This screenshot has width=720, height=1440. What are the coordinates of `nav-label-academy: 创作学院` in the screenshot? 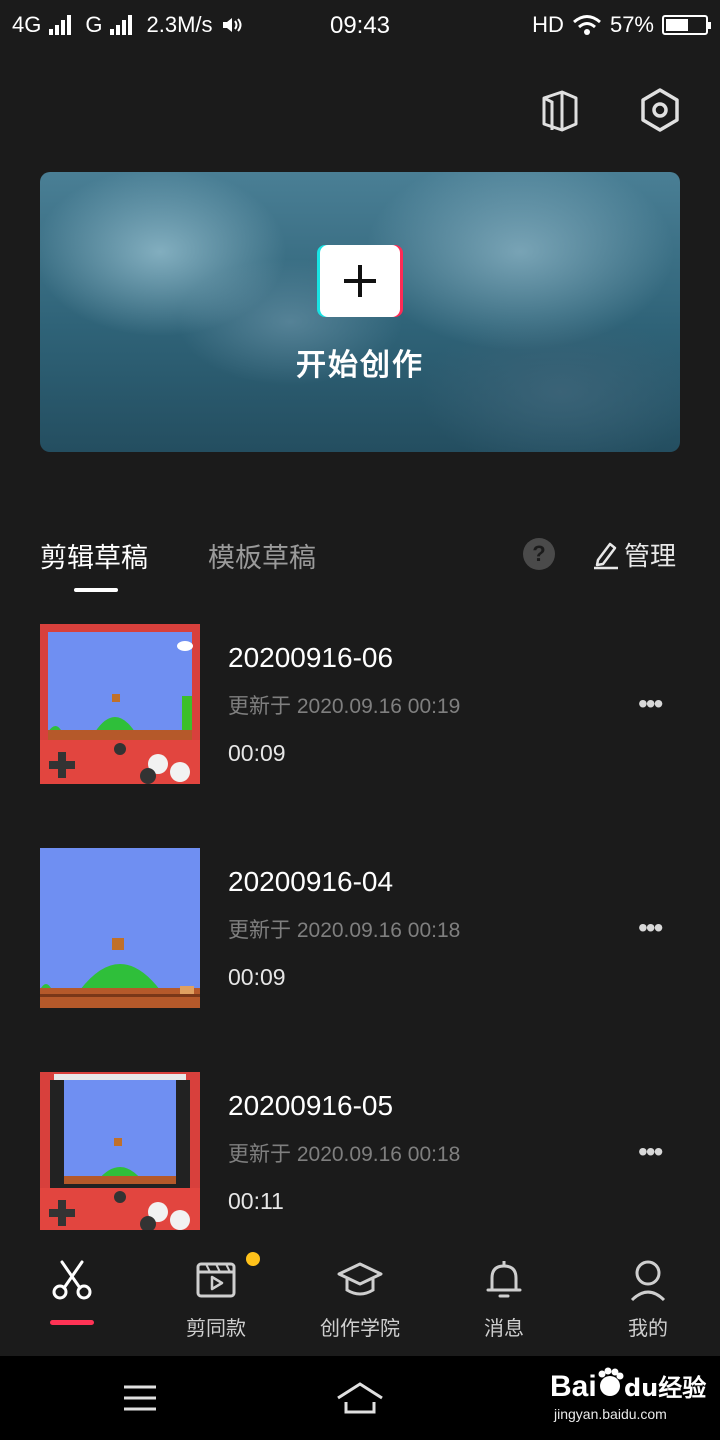 It's located at (360, 1329).